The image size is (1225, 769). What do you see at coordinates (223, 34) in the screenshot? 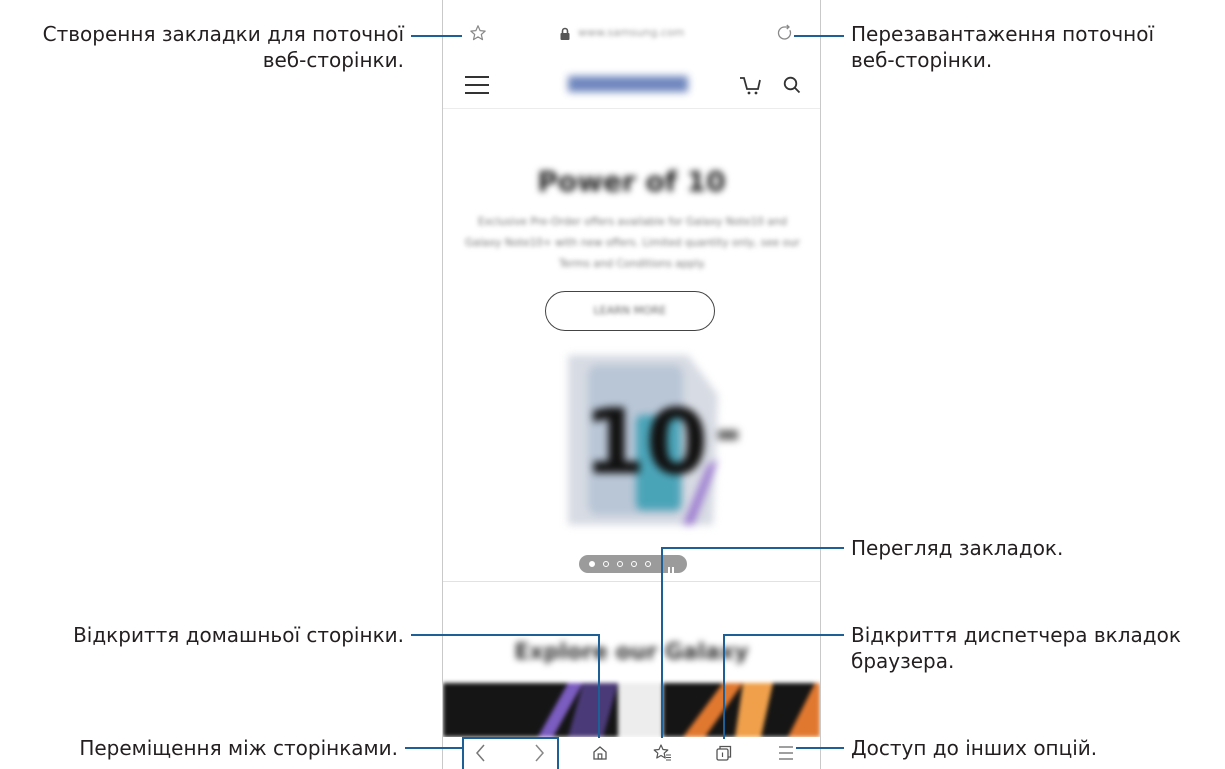
I see `callout-bookmark-add-line1: Створення закладки для поточної` at bounding box center [223, 34].